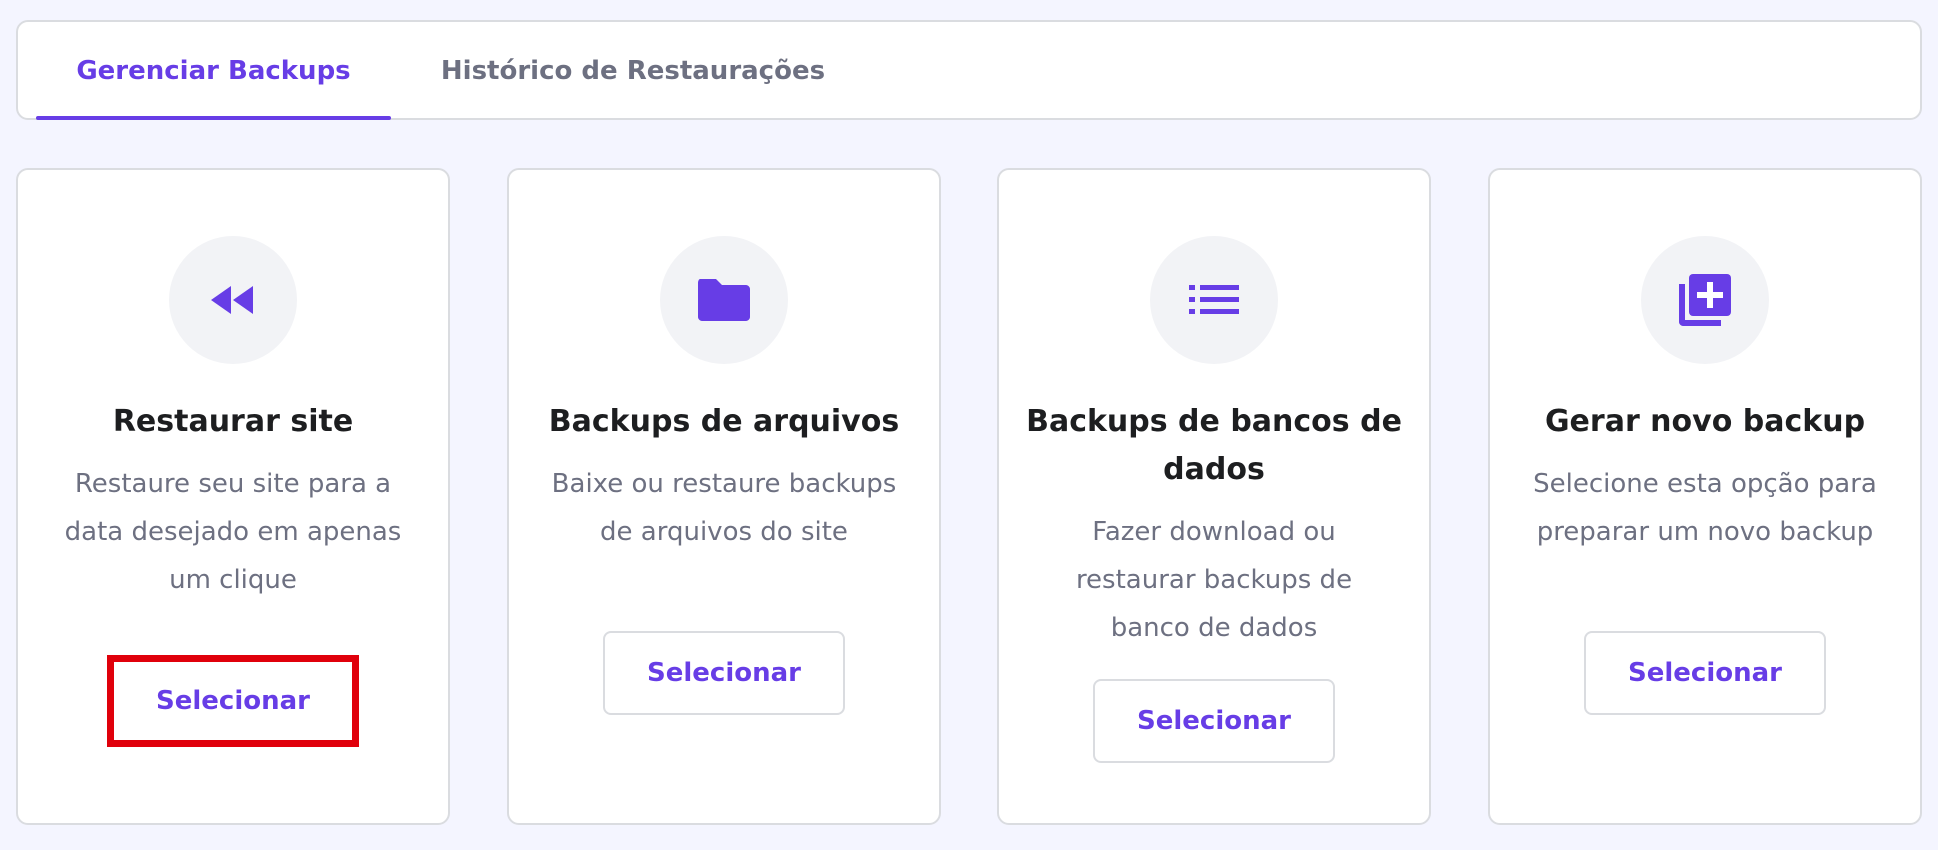  What do you see at coordinates (1705, 421) in the screenshot?
I see `card-title: Gerar novo backup` at bounding box center [1705, 421].